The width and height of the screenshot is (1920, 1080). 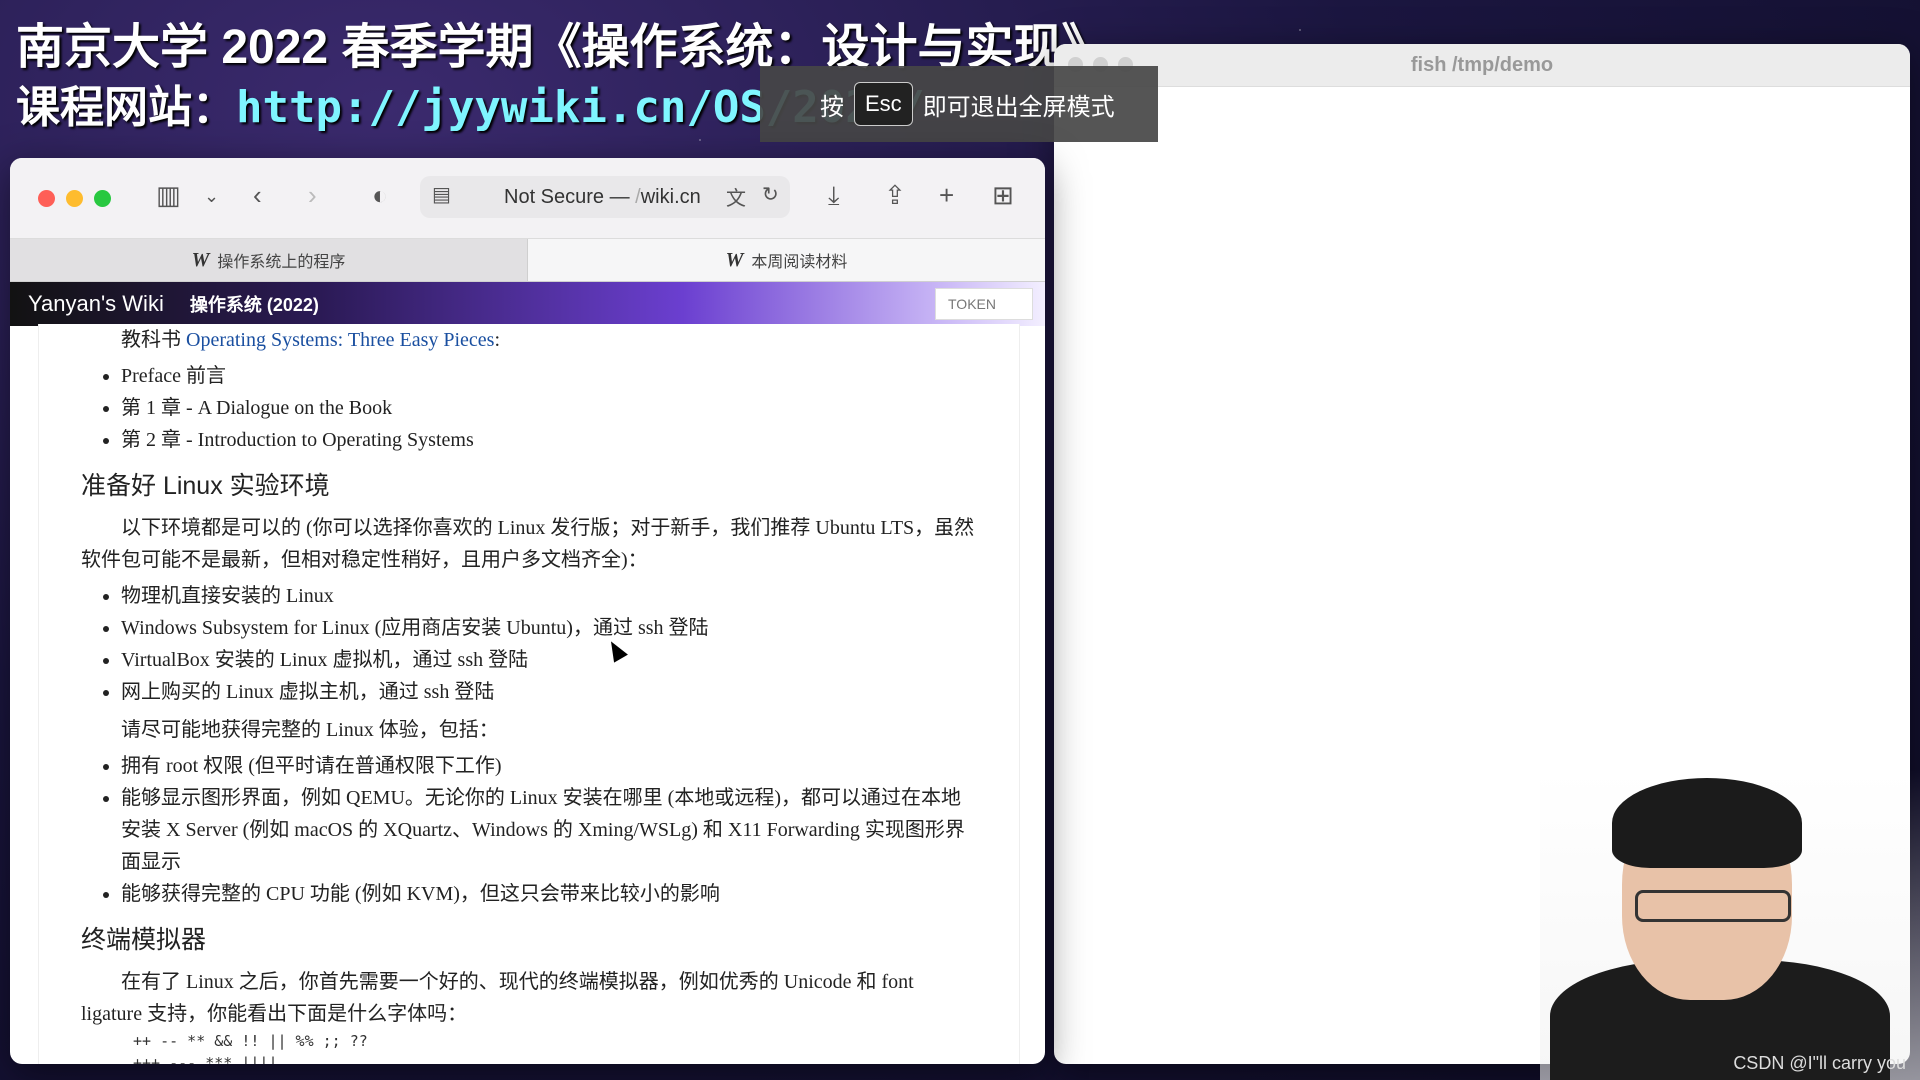 I want to click on address-bar: ▤ Not Secure — /wiki.cn 文 ↻, so click(x=605, y=197).